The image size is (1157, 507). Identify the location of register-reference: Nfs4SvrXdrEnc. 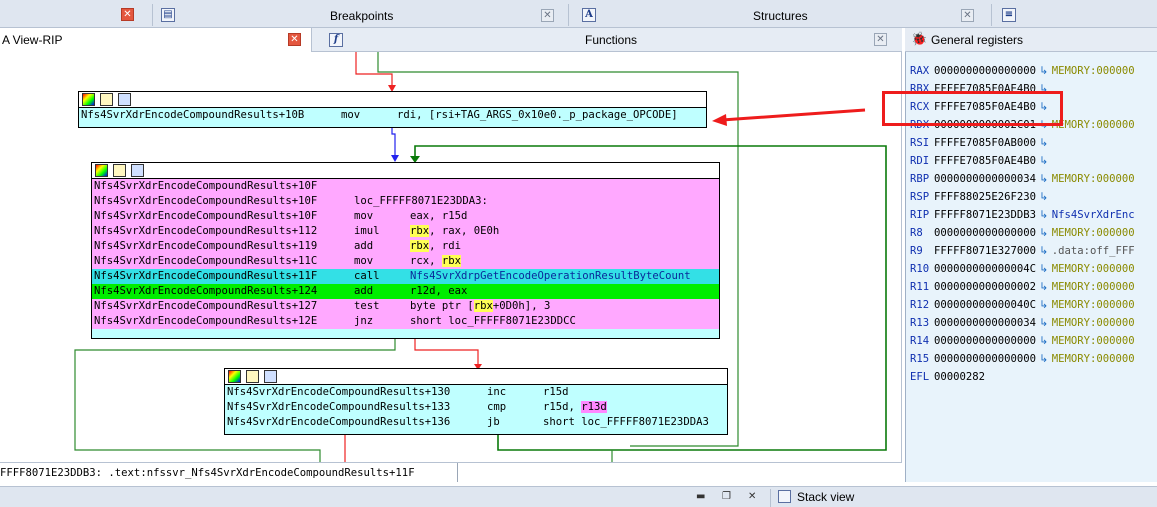
(1093, 215).